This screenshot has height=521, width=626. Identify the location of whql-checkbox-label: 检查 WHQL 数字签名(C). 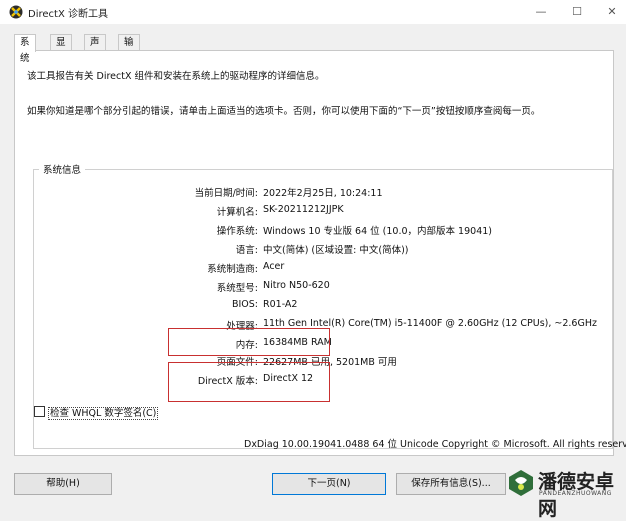
(103, 413).